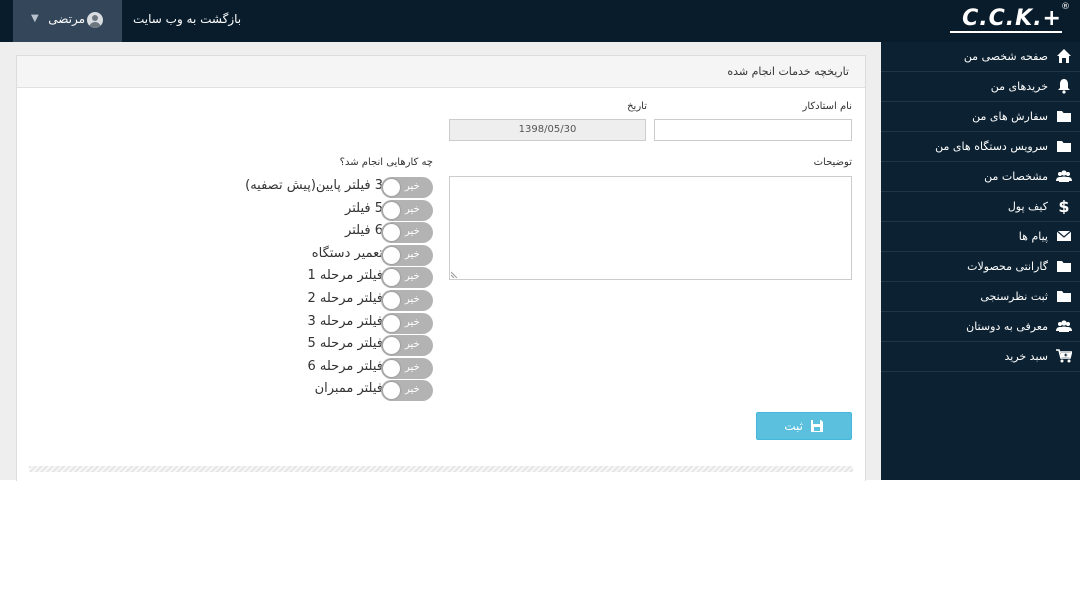  What do you see at coordinates (306, 300) in the screenshot?
I see `task-toggle-row: فیلتر مرحله 2 خیر` at bounding box center [306, 300].